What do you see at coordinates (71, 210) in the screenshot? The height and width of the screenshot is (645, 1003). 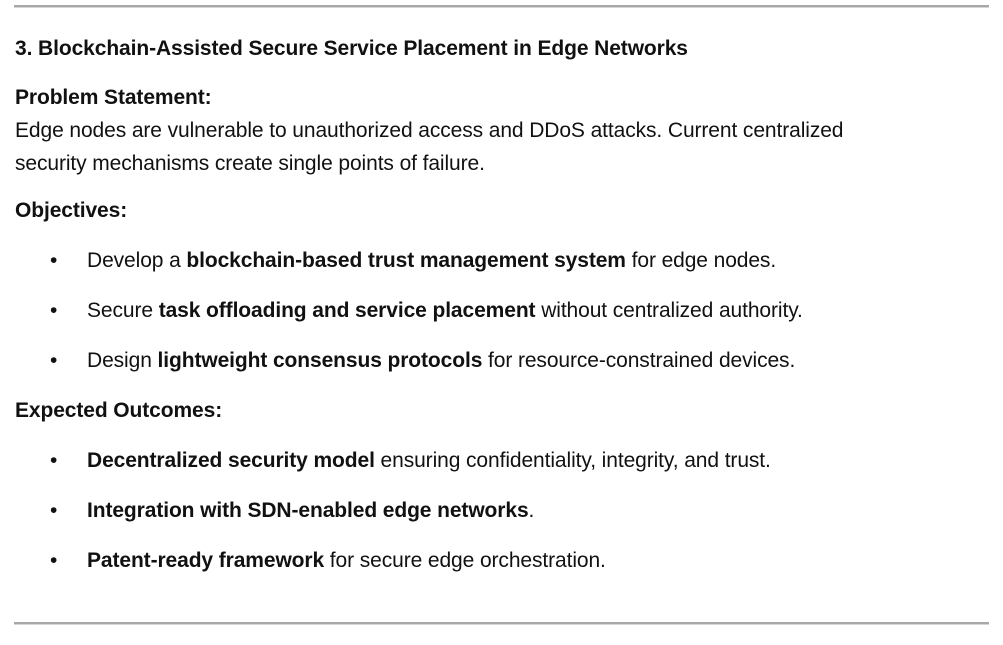 I see `objectives-heading: Objectives:` at bounding box center [71, 210].